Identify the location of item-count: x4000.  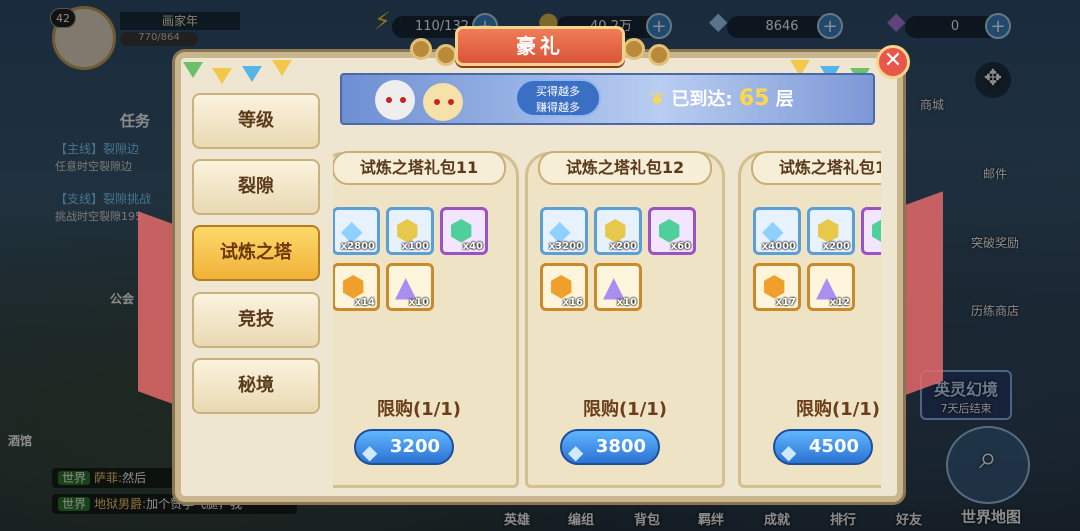
(778, 246).